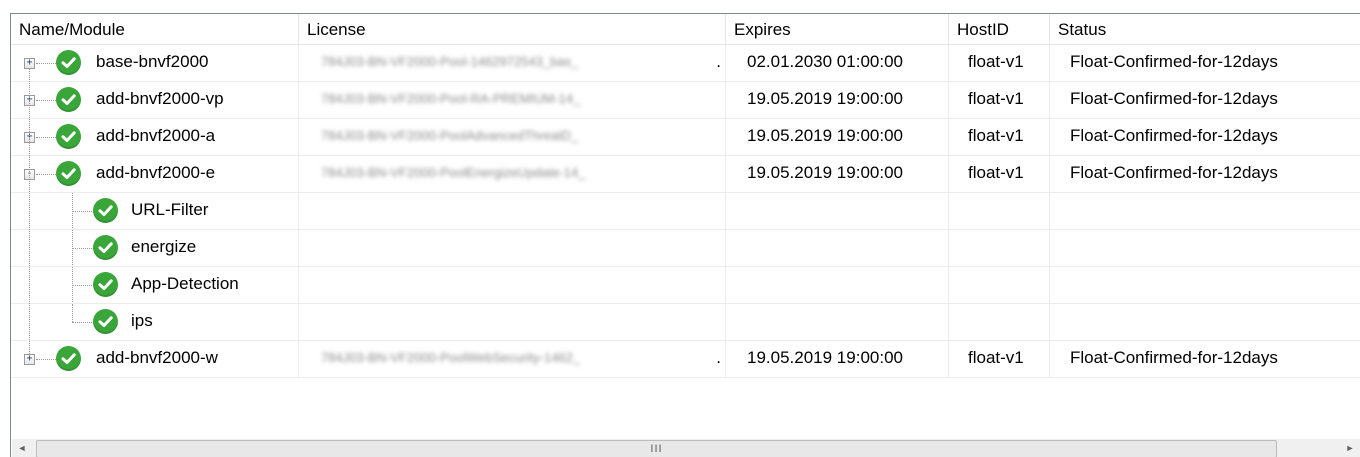 The width and height of the screenshot is (1360, 457). I want to click on scroll-right-arrow-icon: ►, so click(1350, 448).